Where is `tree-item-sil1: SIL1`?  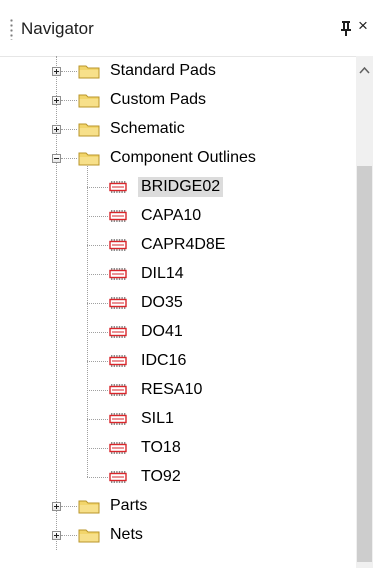 tree-item-sil1: SIL1 is located at coordinates (178, 419).